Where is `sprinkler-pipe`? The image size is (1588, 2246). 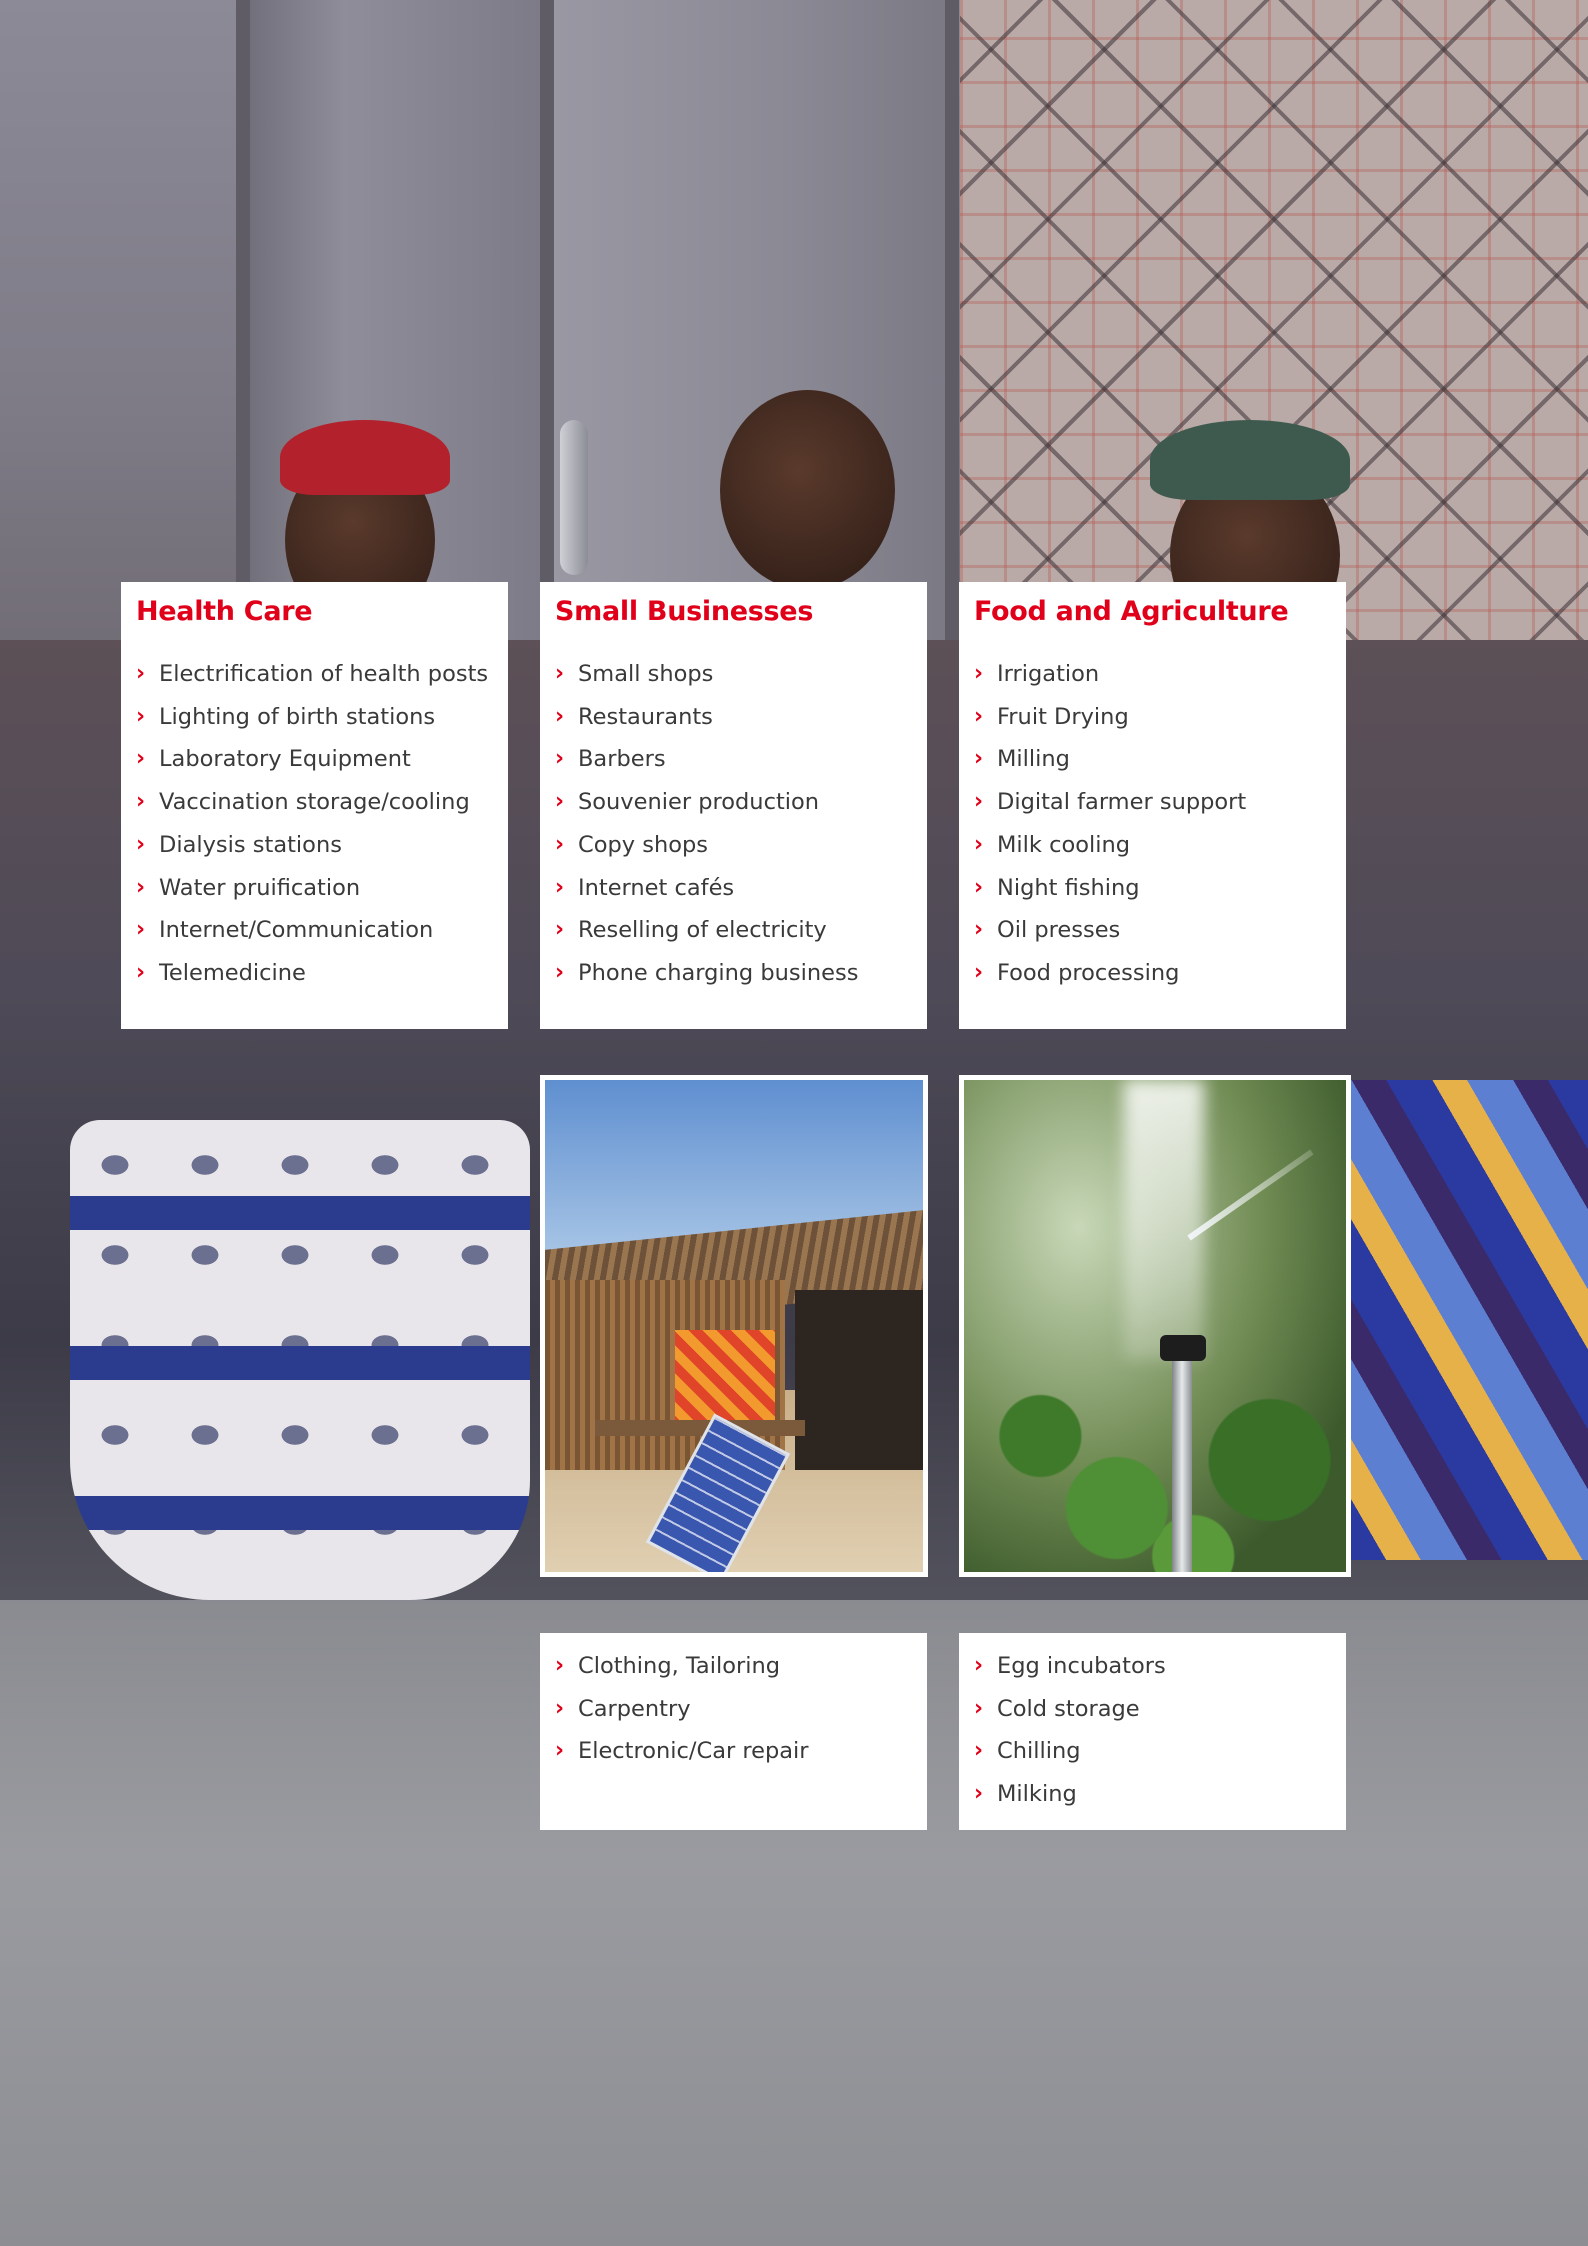 sprinkler-pipe is located at coordinates (1182, 1461).